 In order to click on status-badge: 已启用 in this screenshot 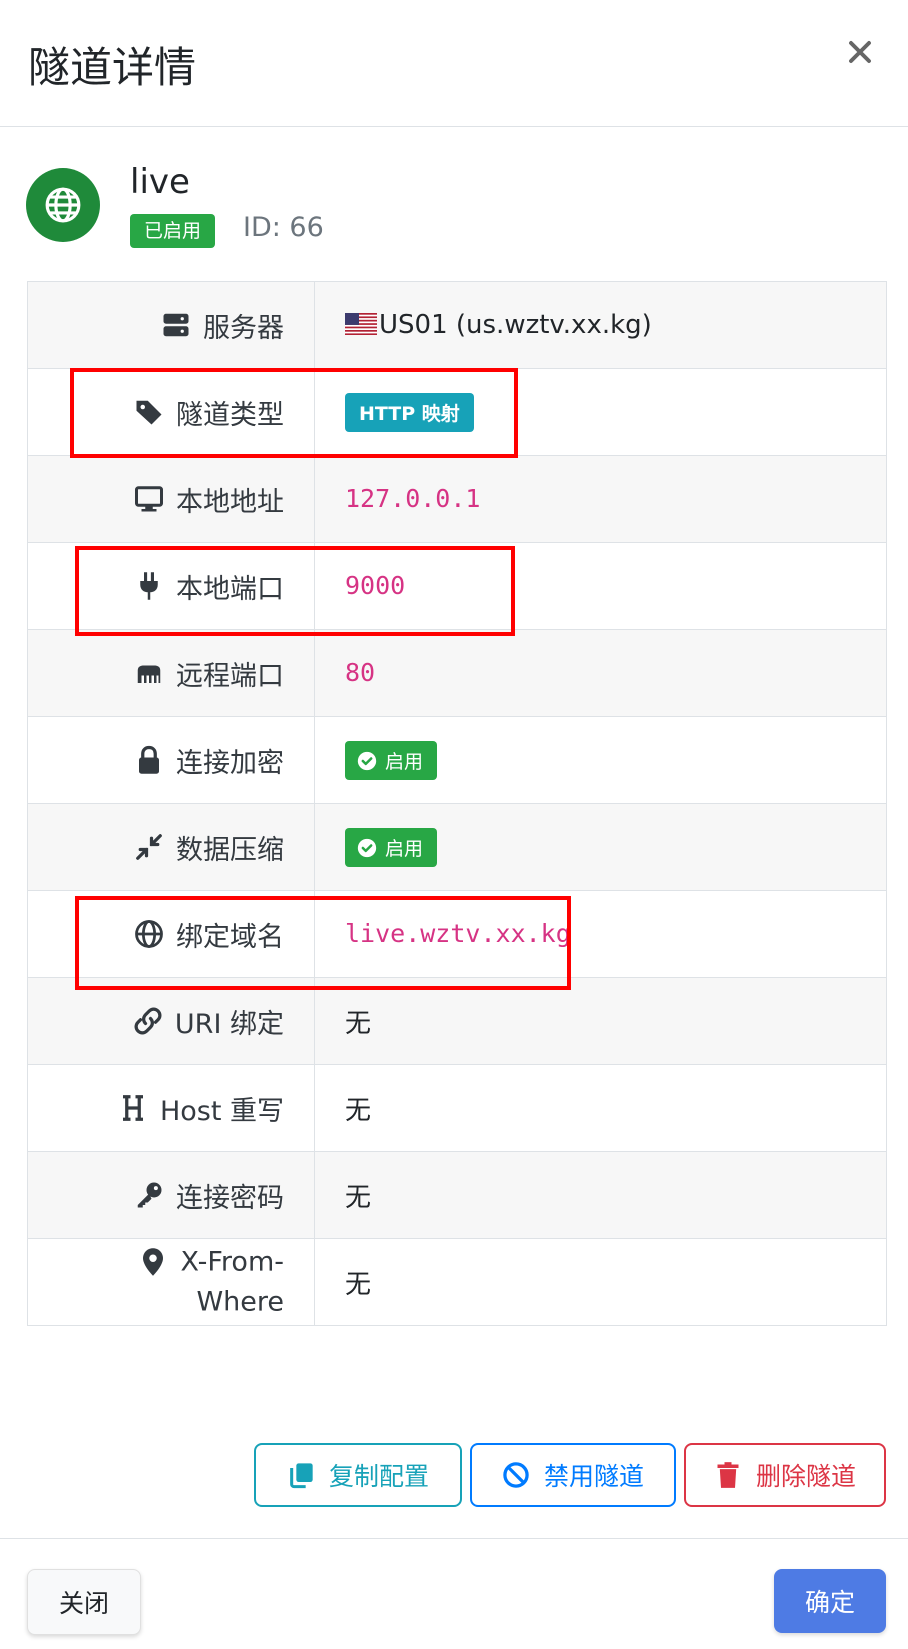, I will do `click(173, 231)`.